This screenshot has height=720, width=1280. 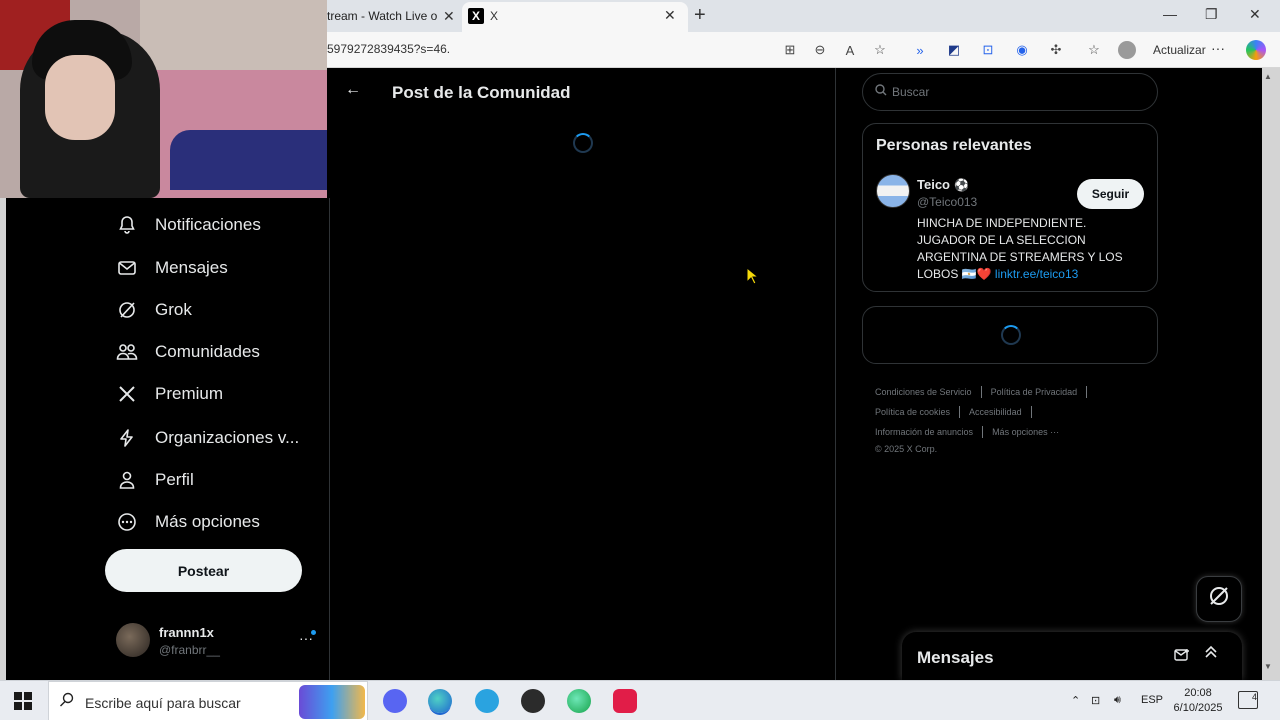 What do you see at coordinates (189, 650) in the screenshot?
I see `account-handle: @franbrr__` at bounding box center [189, 650].